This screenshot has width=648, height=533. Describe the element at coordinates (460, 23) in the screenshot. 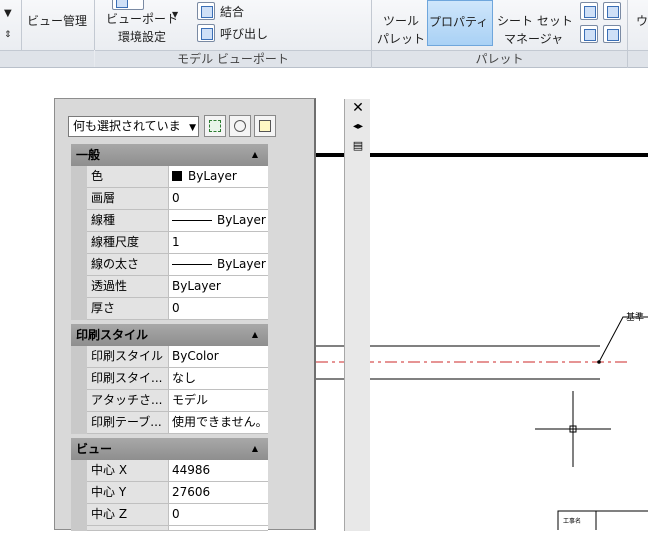

I see `properties-button: プロパティ` at that location.